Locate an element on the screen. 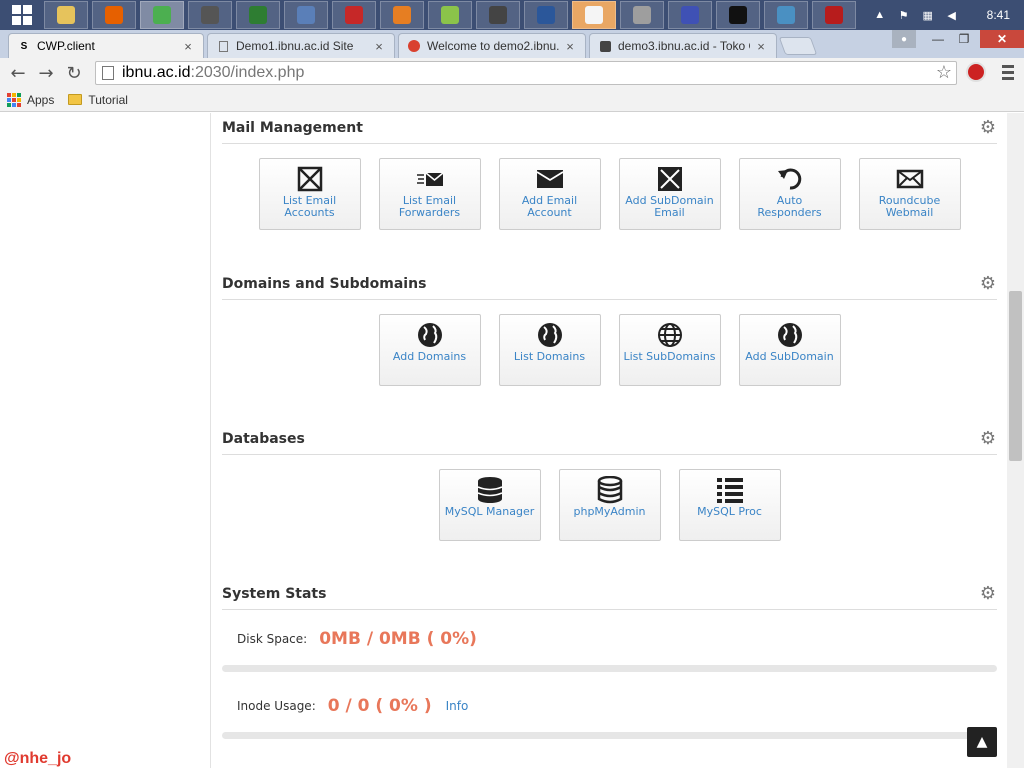 The height and width of the screenshot is (768, 1024). adblock-extension-icon is located at coordinates (976, 72).